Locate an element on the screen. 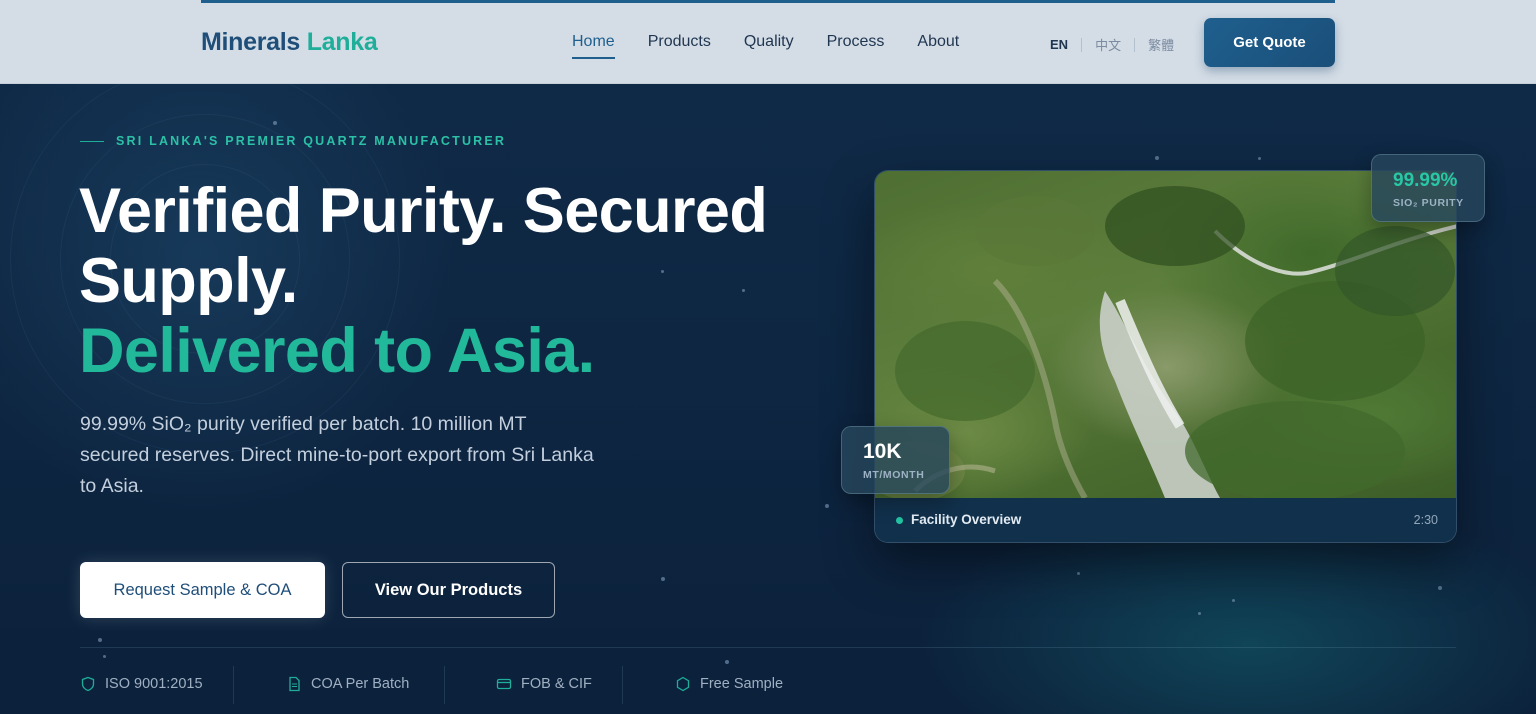 This screenshot has width=1536, height=714. lang-zh-traditional: 繁體 is located at coordinates (1161, 44).